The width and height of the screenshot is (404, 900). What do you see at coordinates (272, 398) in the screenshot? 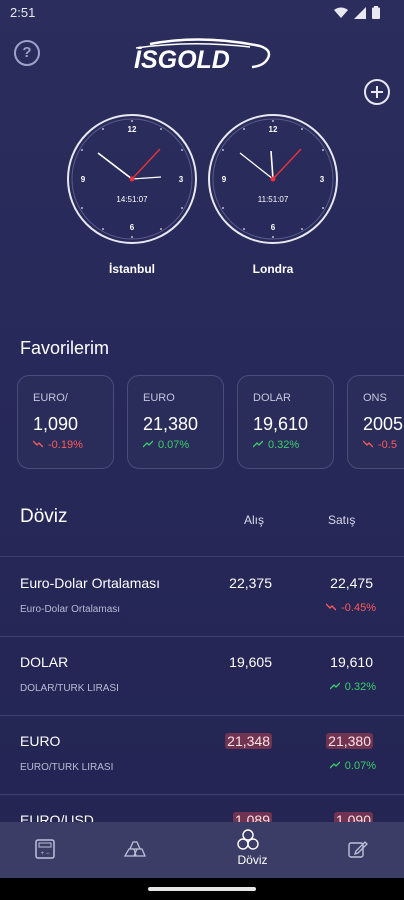
I see `favorite-name: DOLAR` at bounding box center [272, 398].